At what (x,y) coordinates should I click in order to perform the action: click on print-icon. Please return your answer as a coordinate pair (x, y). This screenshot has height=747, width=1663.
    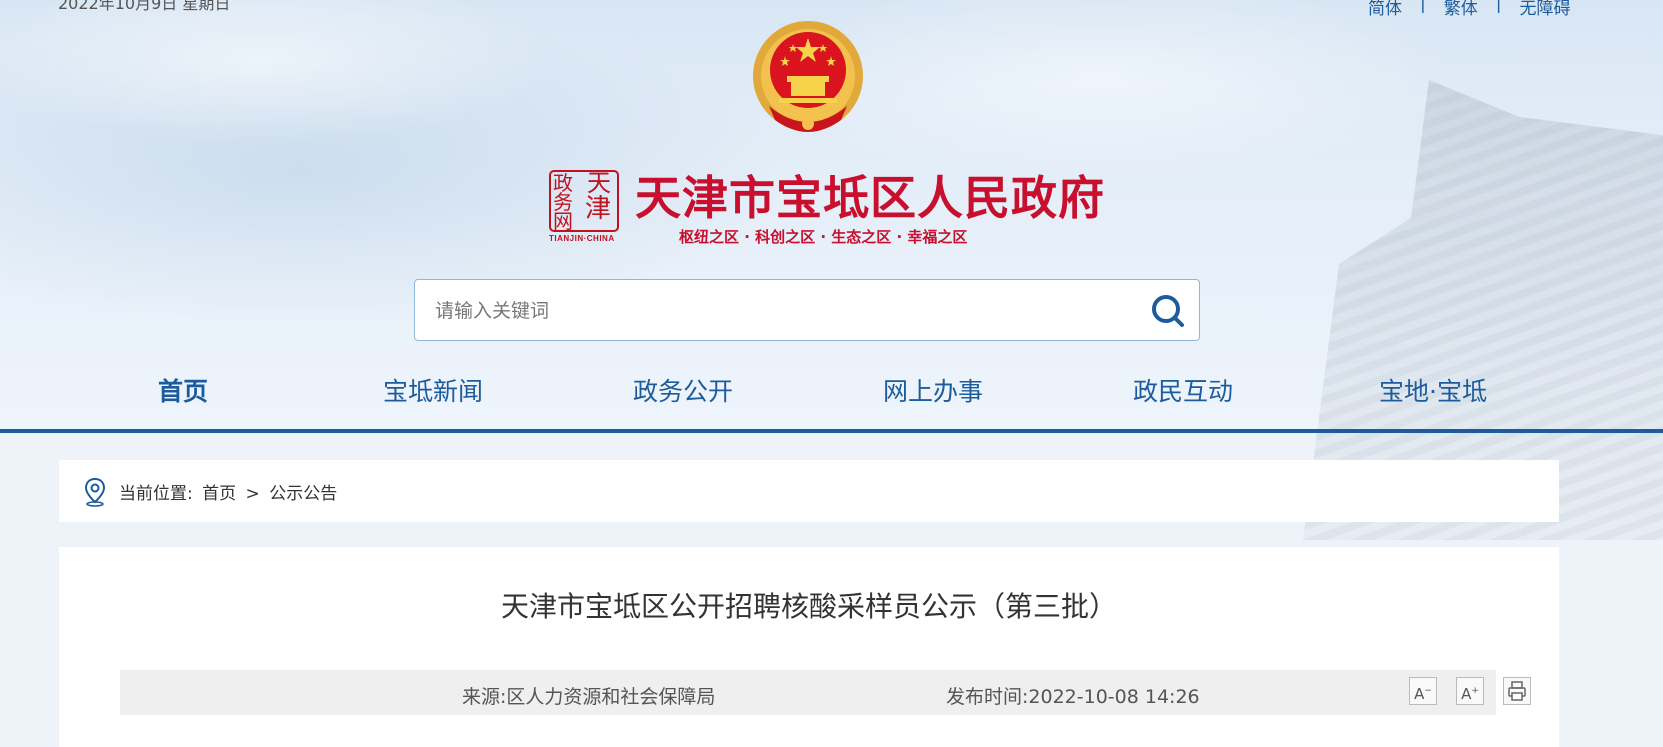
    Looking at the image, I should click on (1517, 691).